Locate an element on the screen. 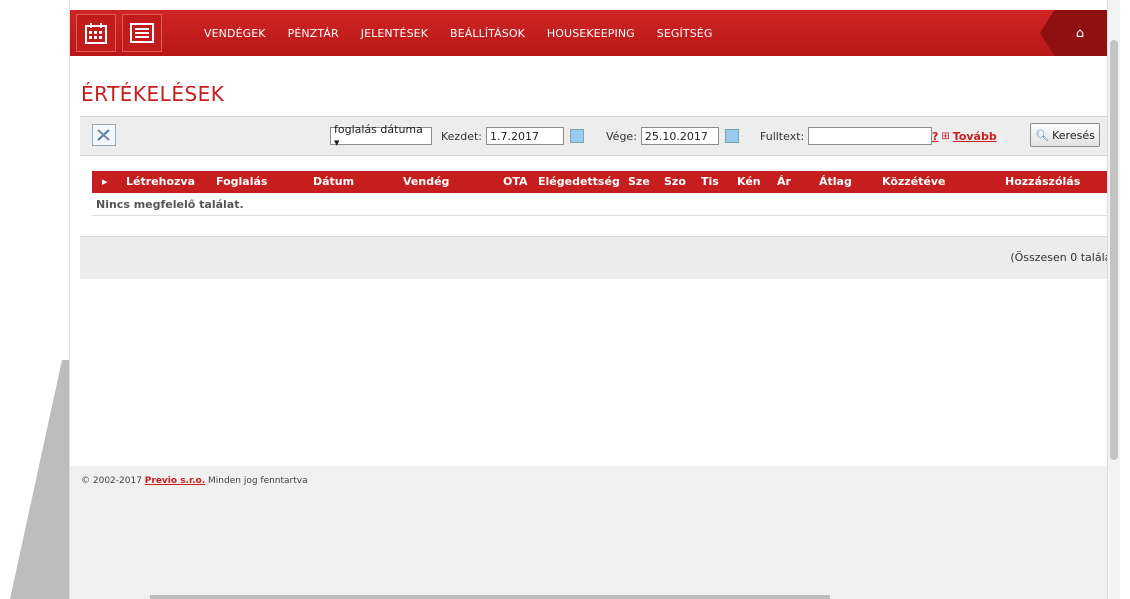  calendar-icon is located at coordinates (96, 33).